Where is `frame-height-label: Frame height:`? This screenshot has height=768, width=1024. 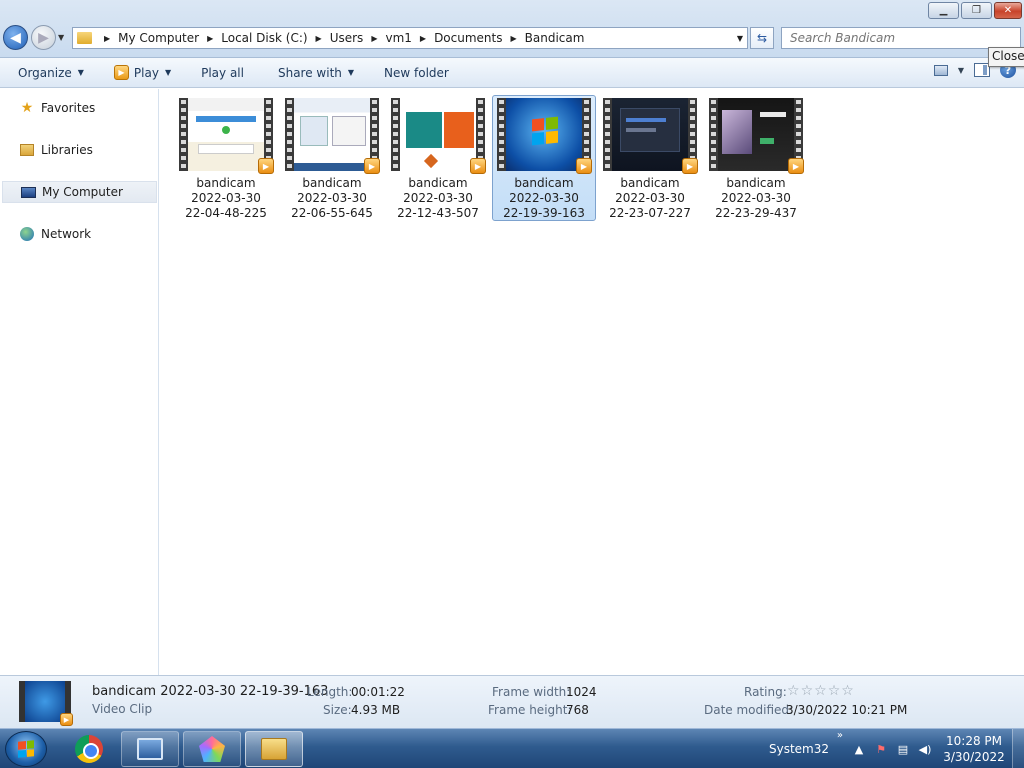 frame-height-label: Frame height: is located at coordinates (530, 710).